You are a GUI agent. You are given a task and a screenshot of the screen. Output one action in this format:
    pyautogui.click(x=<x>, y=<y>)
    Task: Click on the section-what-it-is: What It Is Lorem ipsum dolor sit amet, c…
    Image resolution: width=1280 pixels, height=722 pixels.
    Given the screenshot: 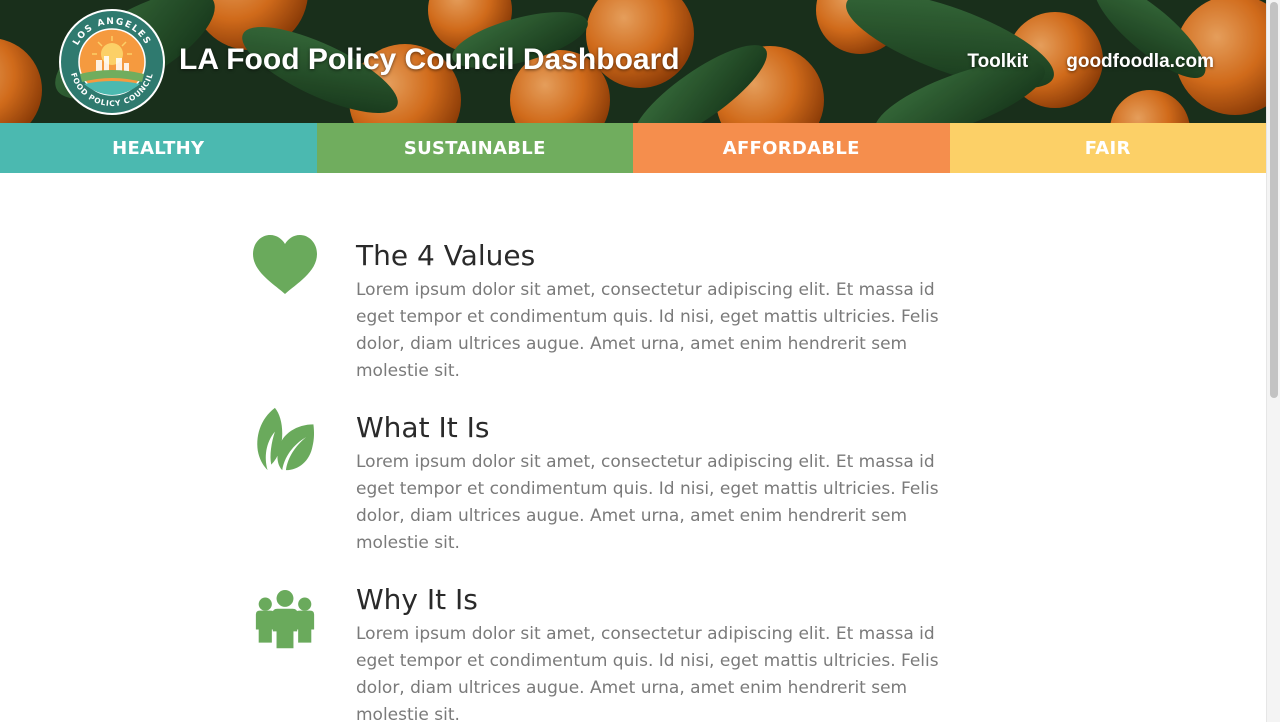 What is the action you would take?
    pyautogui.click(x=632, y=492)
    